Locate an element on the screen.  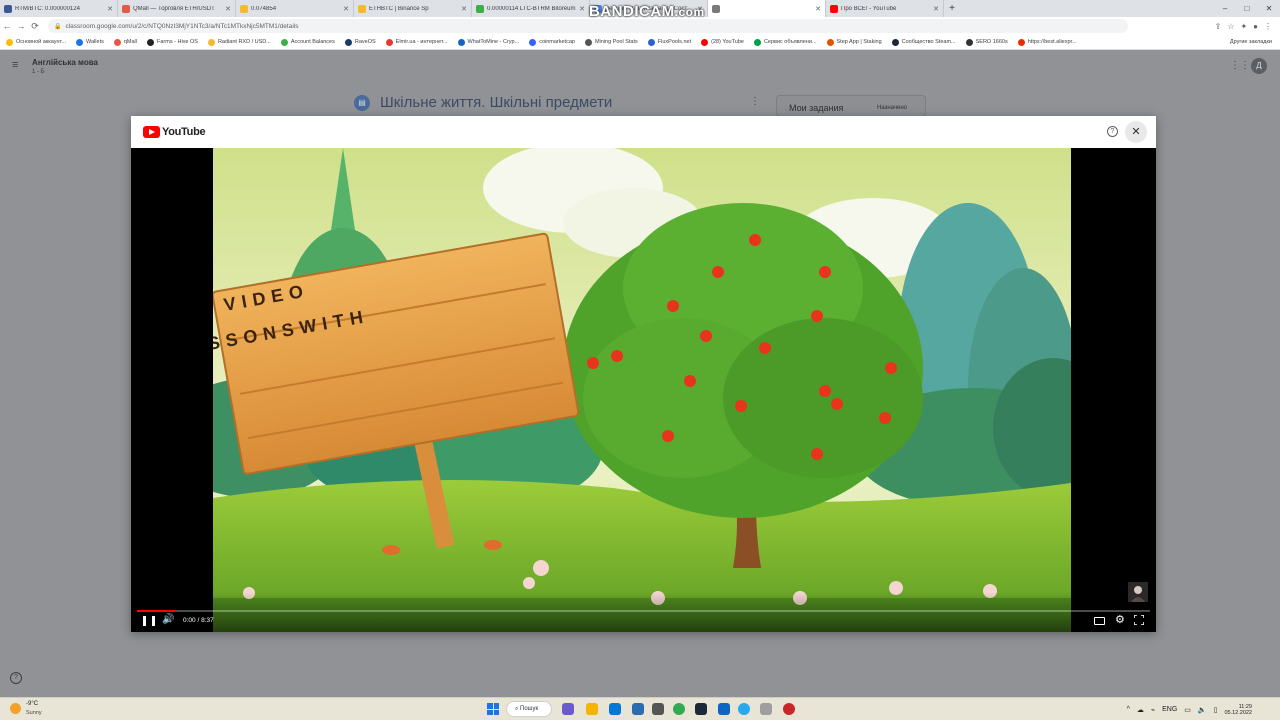
tab-label: 0.074854 is located at coordinates (264, 8).